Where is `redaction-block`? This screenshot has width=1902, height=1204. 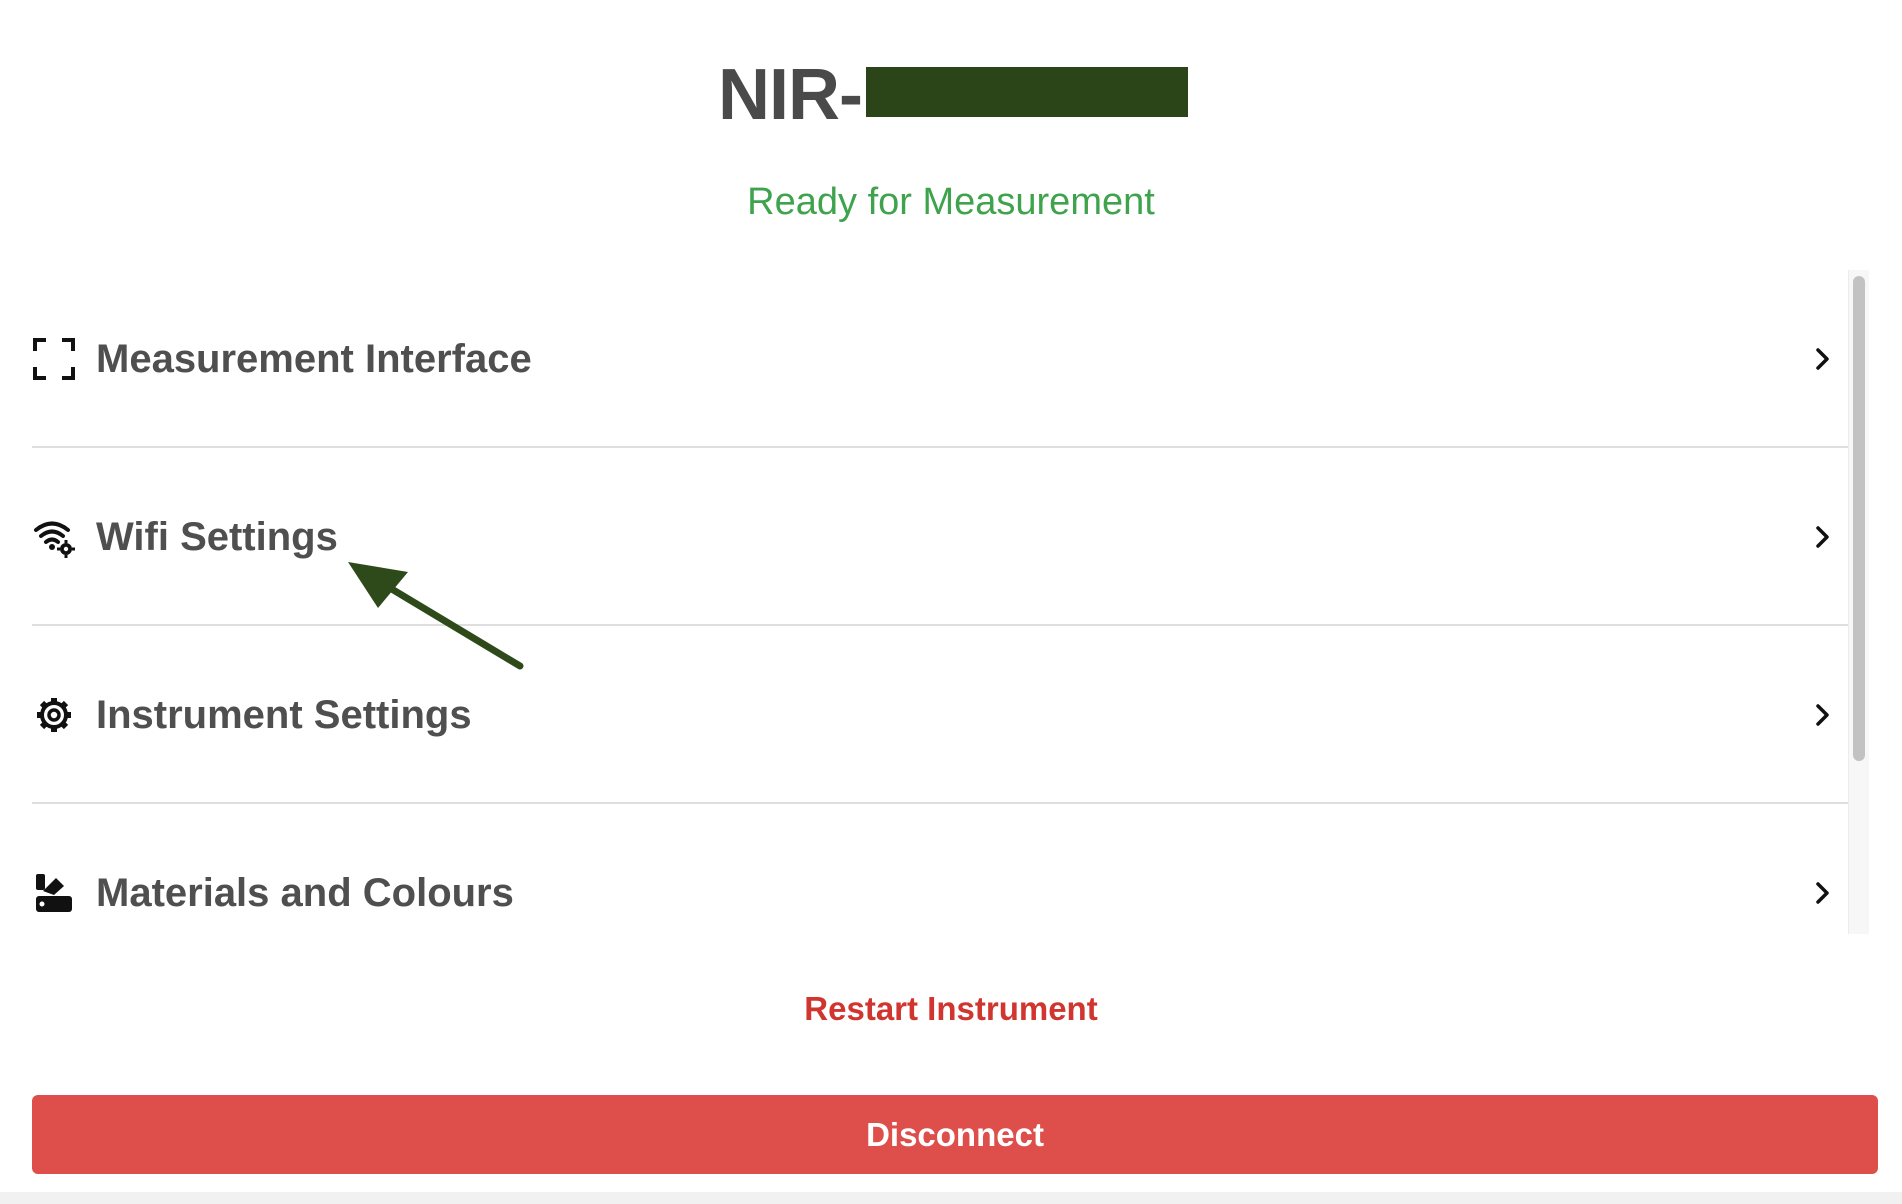
redaction-block is located at coordinates (1027, 92).